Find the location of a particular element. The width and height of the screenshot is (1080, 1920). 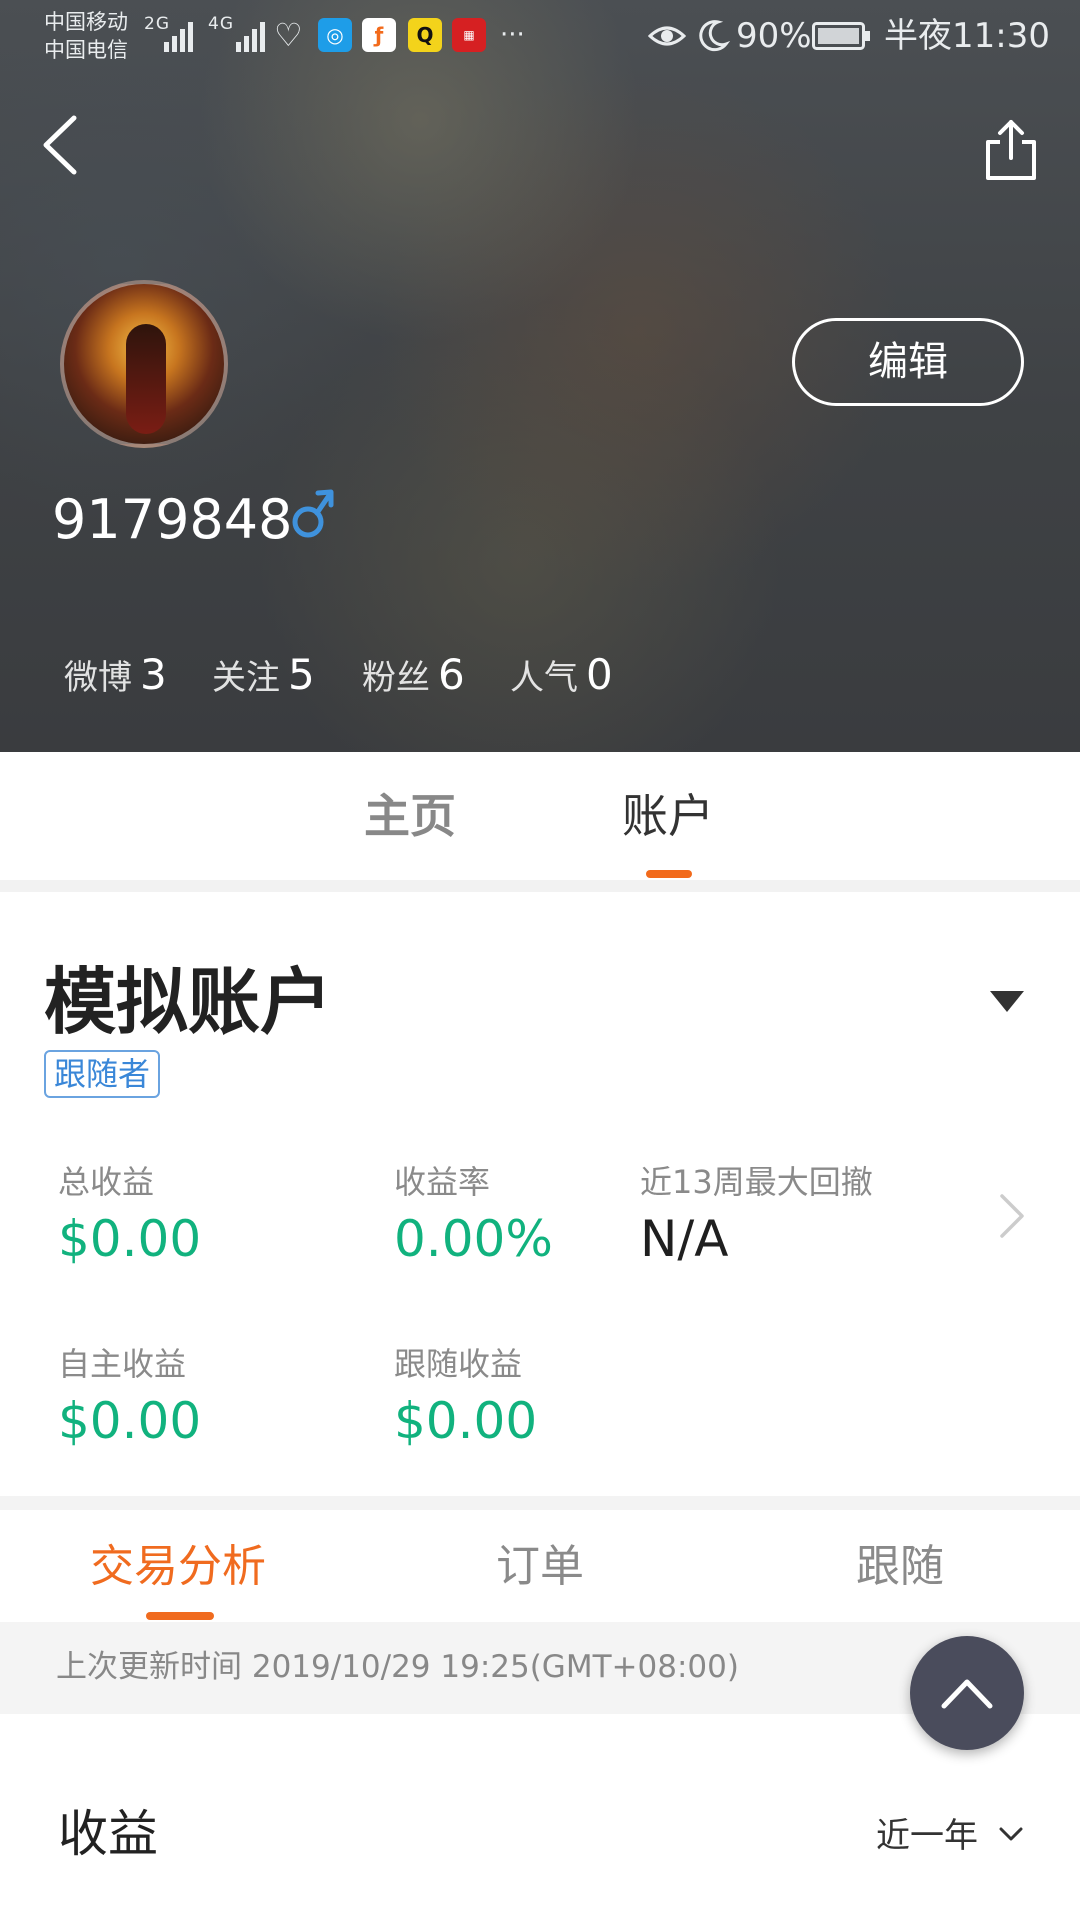

income-section-title: 收益 is located at coordinates (108, 1834).